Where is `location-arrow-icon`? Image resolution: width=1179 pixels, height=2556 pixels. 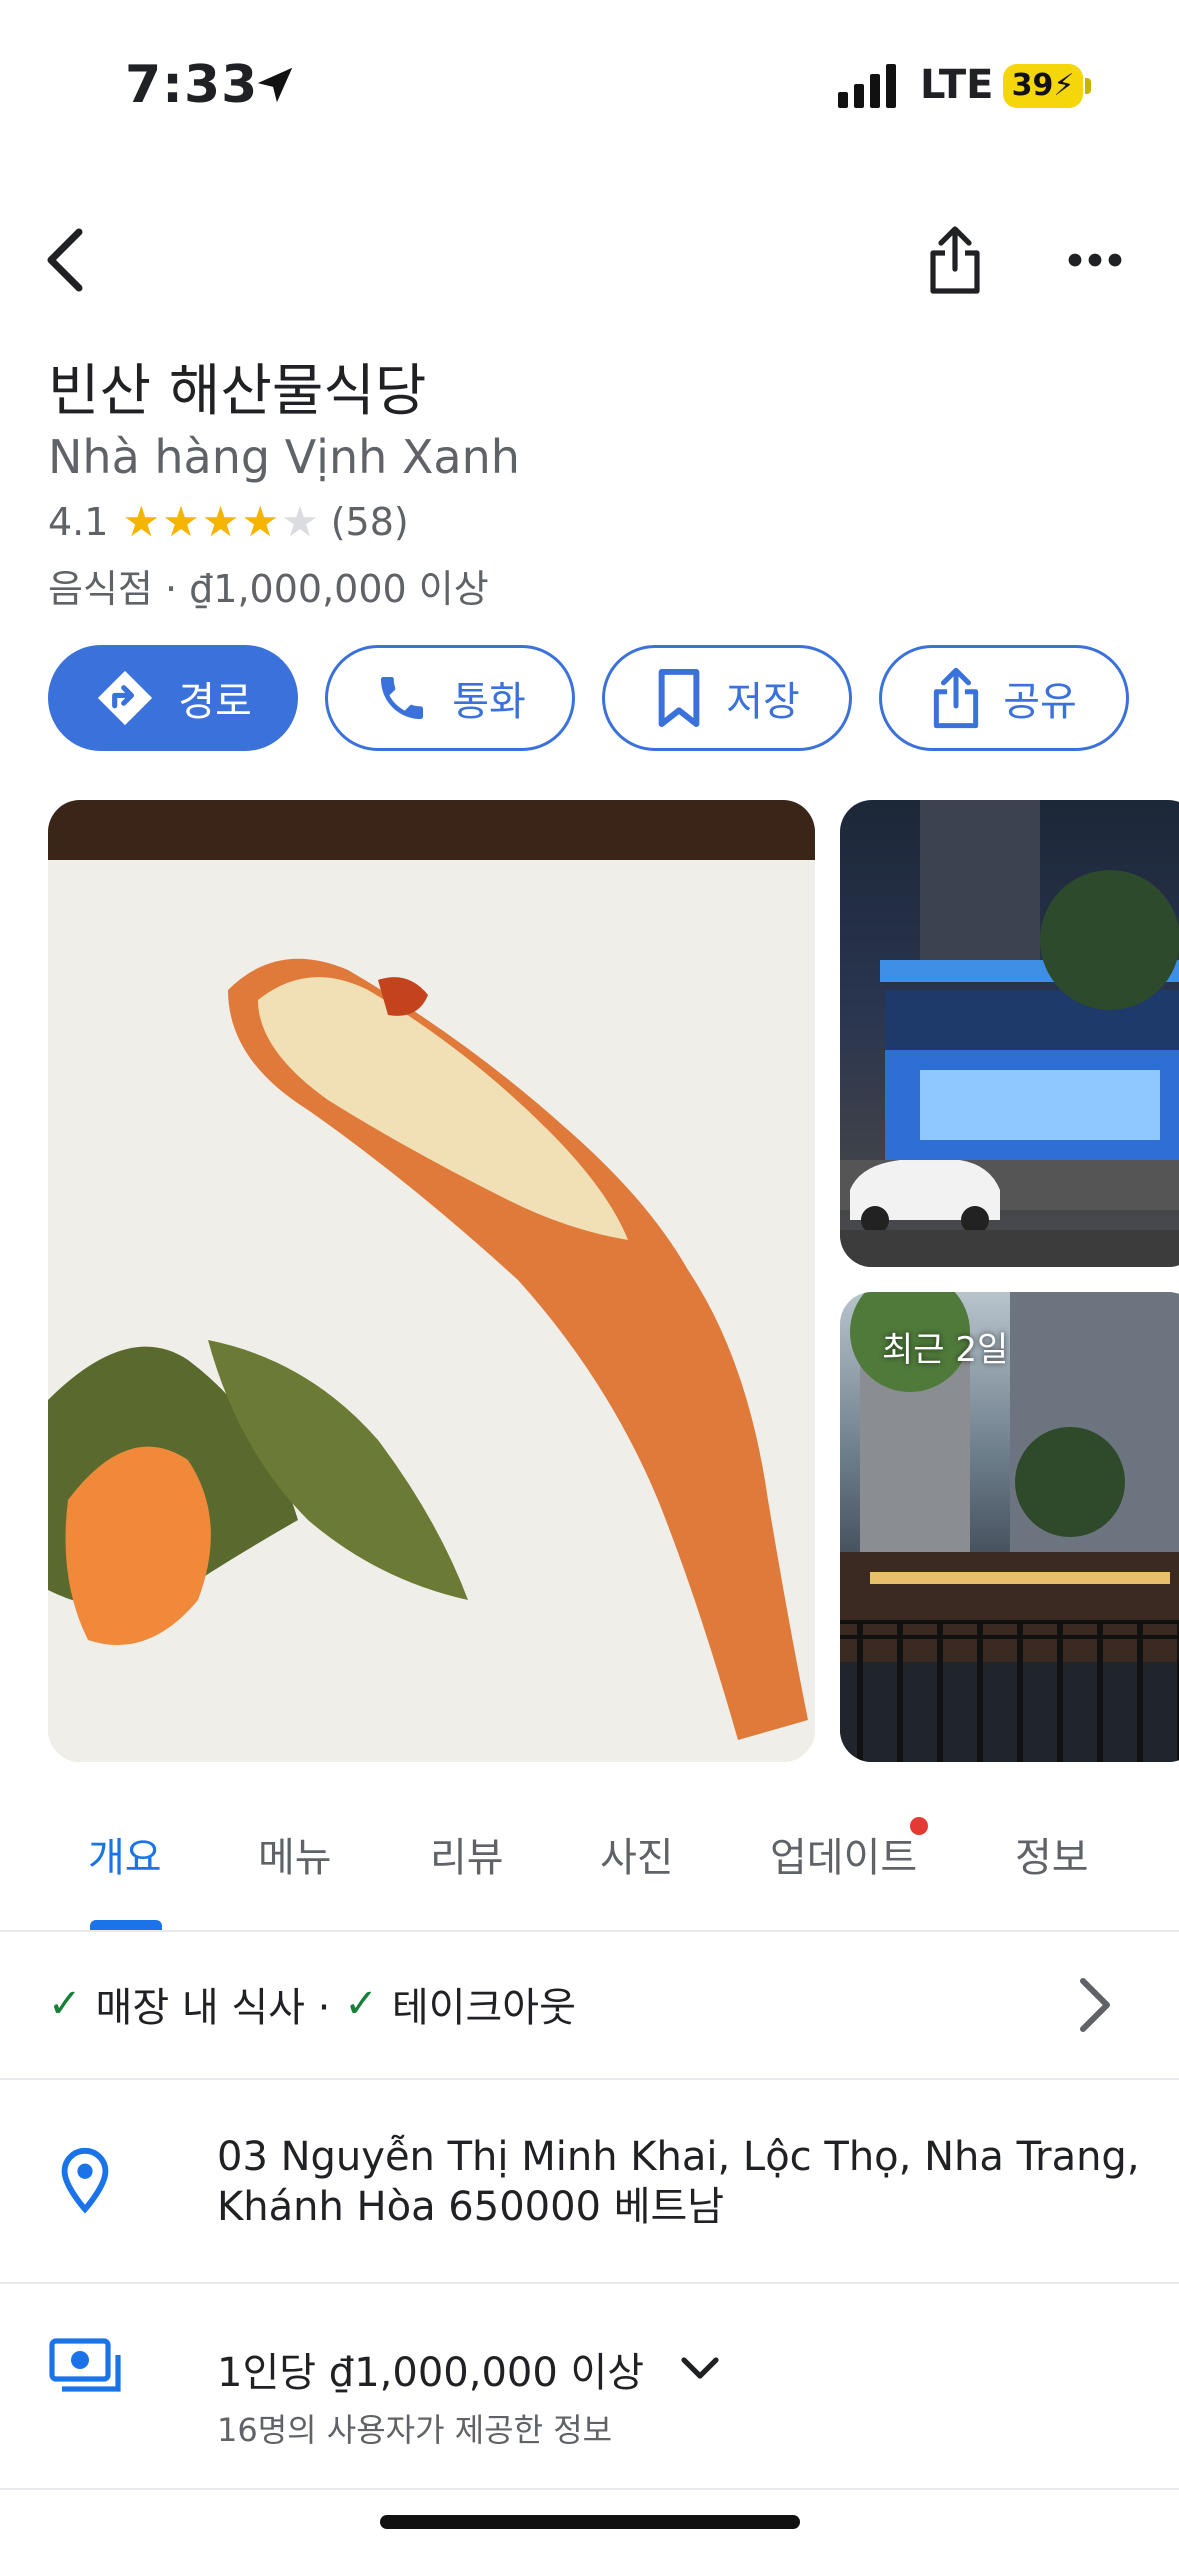 location-arrow-icon is located at coordinates (275, 85).